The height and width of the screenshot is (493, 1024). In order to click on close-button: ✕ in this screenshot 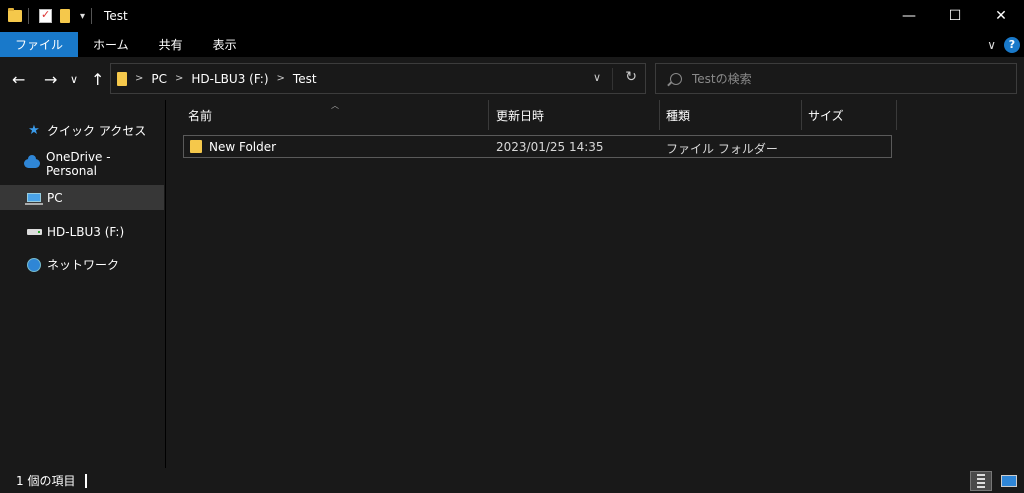, I will do `click(1001, 16)`.